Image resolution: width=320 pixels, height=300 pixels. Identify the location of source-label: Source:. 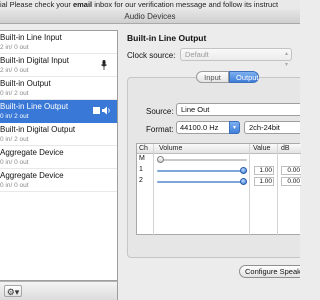
(160, 111).